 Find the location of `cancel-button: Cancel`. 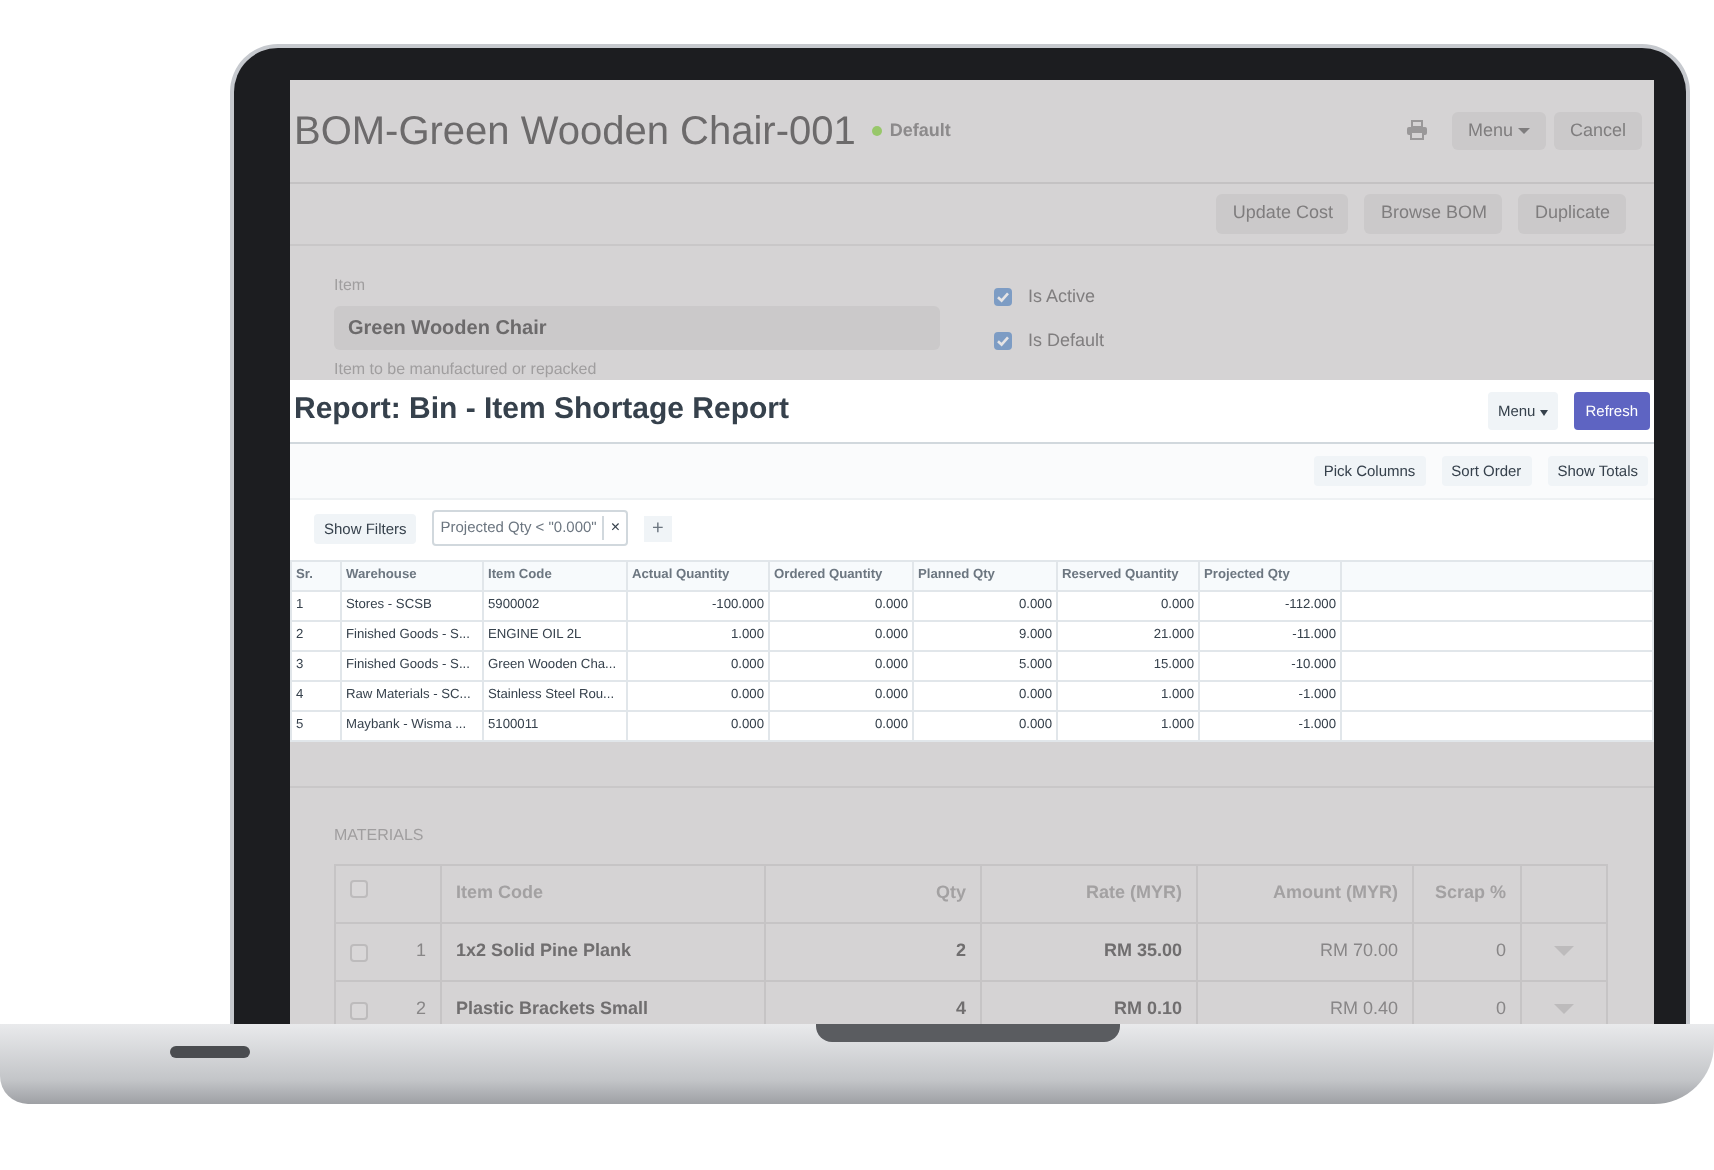

cancel-button: Cancel is located at coordinates (1597, 131).